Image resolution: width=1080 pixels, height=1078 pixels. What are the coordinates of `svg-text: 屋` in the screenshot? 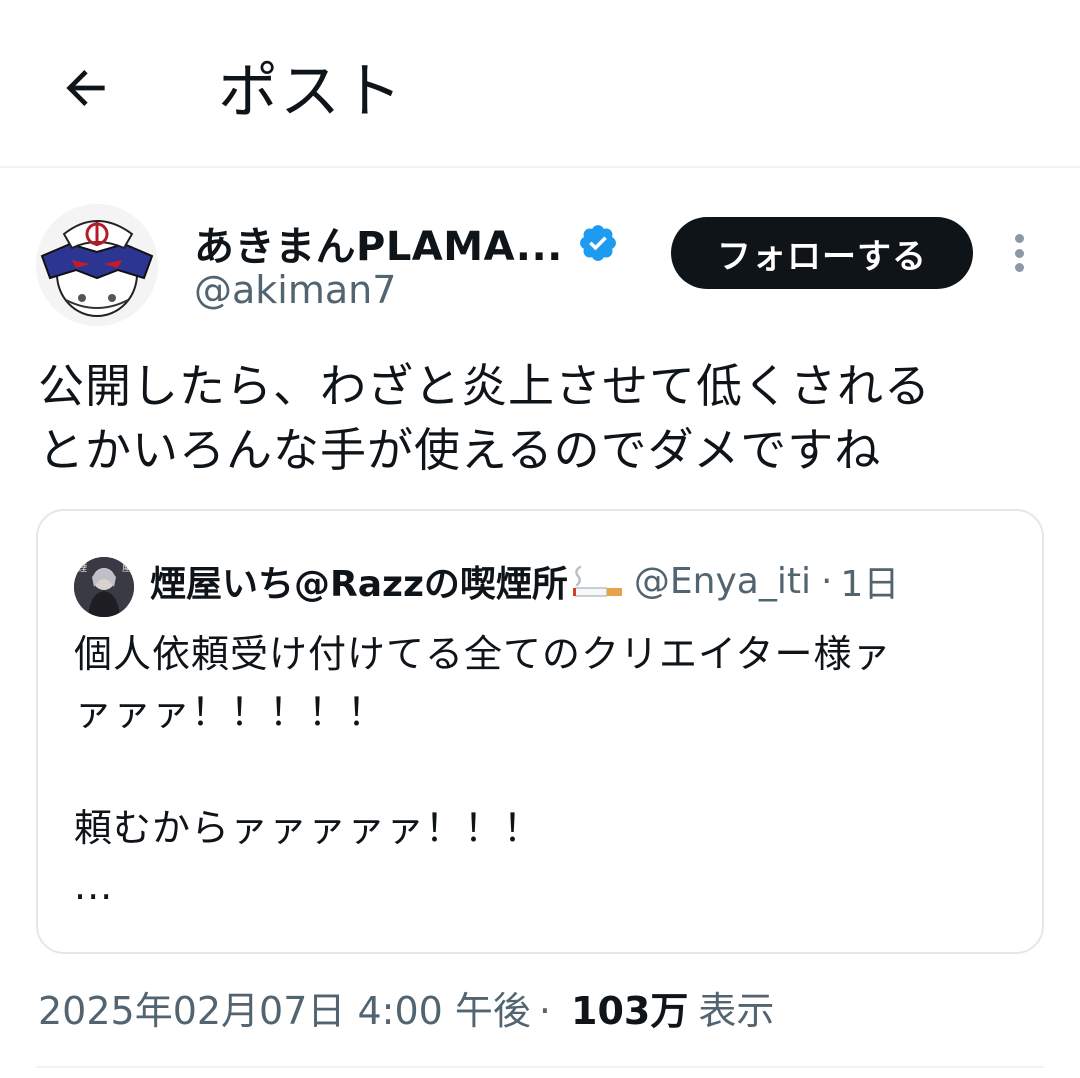 It's located at (126, 568).